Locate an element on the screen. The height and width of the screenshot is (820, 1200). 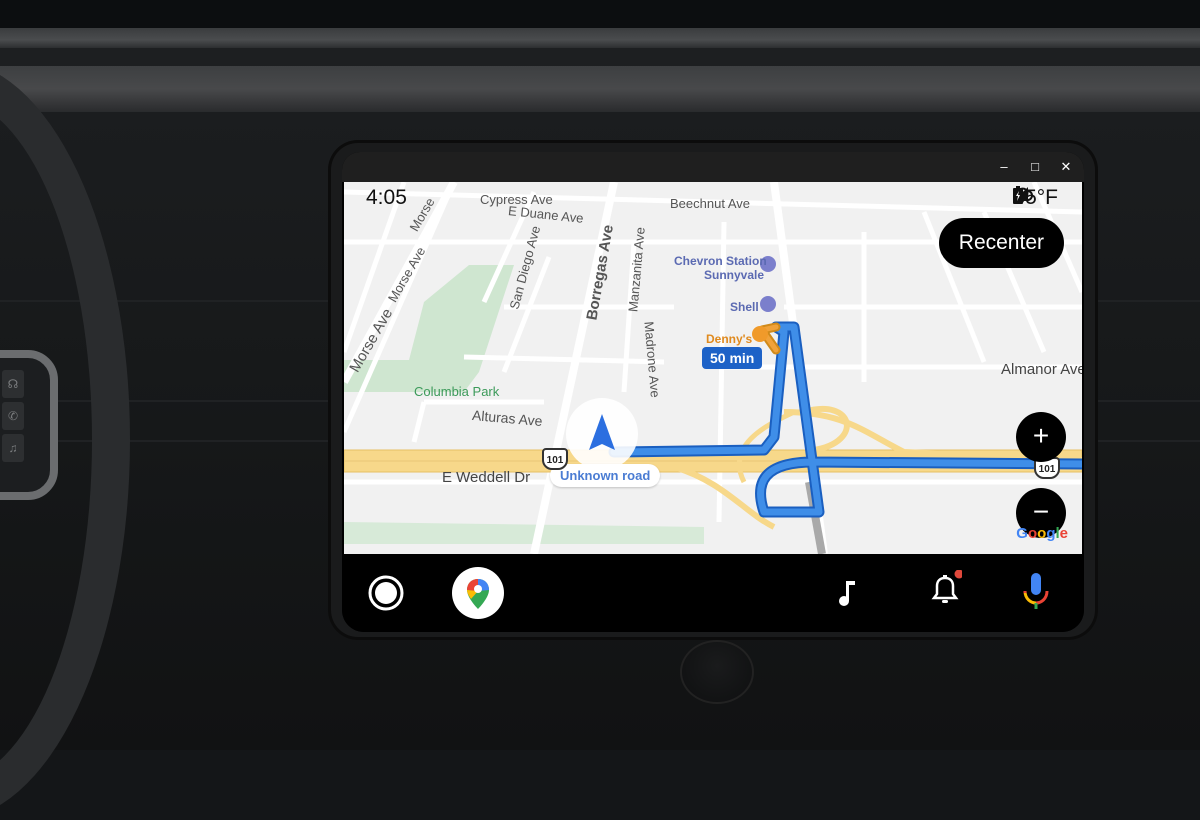
google-maps-icon is located at coordinates (478, 594).